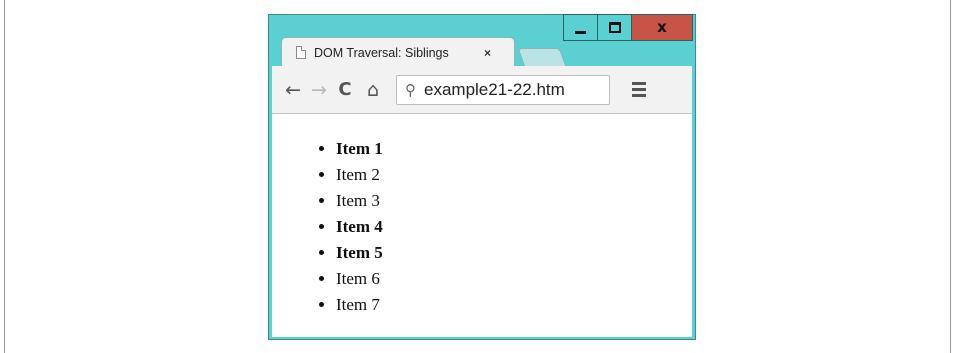 This screenshot has height=353, width=956. Describe the element at coordinates (381, 52) in the screenshot. I see `tab-title: DOM Traversal: Siblings` at that location.